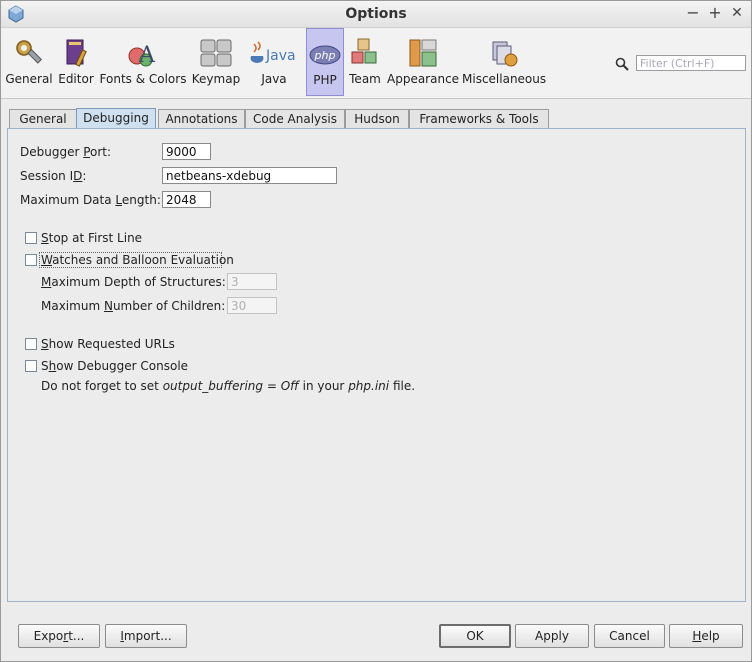  I want to click on max-depth-label: Maximum Depth of Structures:, so click(133, 282).